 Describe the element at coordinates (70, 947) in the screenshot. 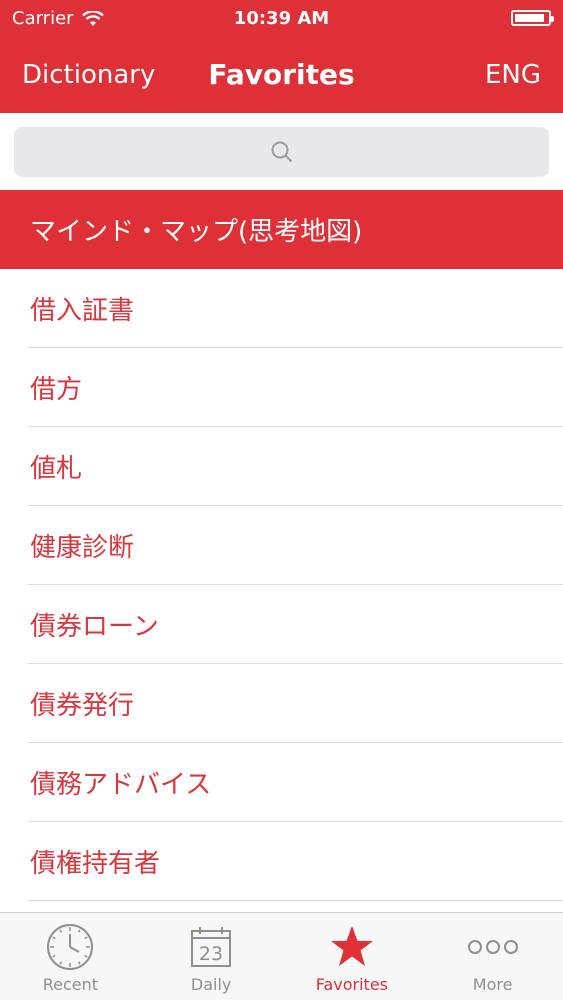

I see `clock-icon` at that location.